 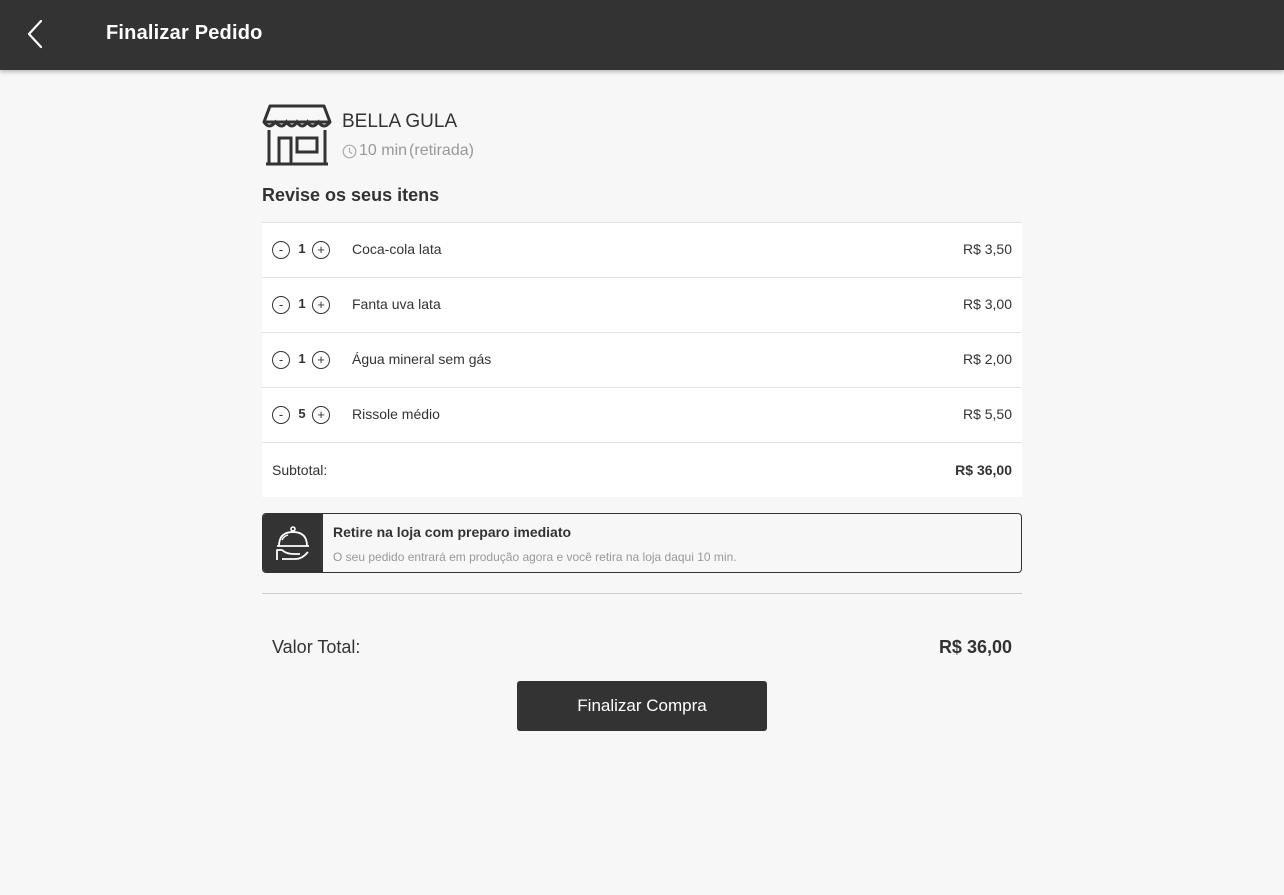 I want to click on divider, so click(x=642, y=593).